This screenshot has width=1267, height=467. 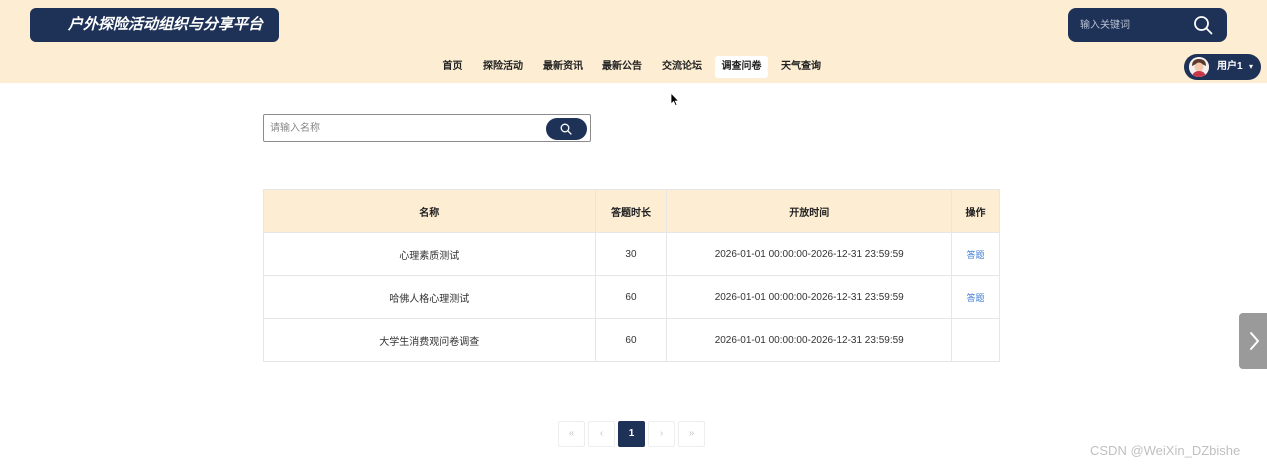 What do you see at coordinates (682, 67) in the screenshot?
I see `nav-forum: 交流论坛` at bounding box center [682, 67].